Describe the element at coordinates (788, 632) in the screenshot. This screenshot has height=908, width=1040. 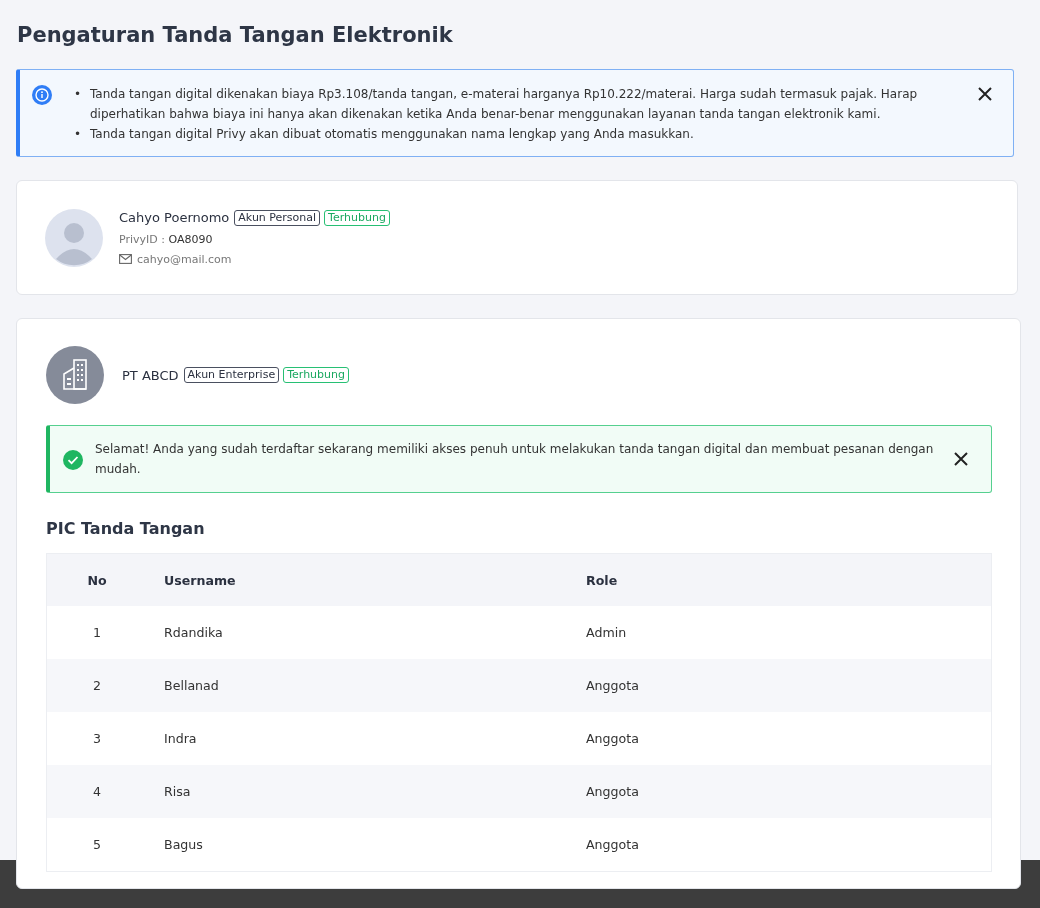
I see `table-cell: Admin` at that location.